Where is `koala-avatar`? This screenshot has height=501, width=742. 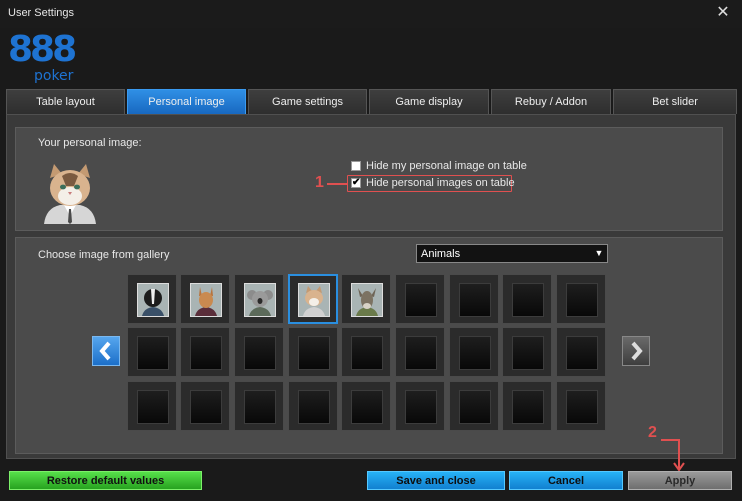 koala-avatar is located at coordinates (260, 300).